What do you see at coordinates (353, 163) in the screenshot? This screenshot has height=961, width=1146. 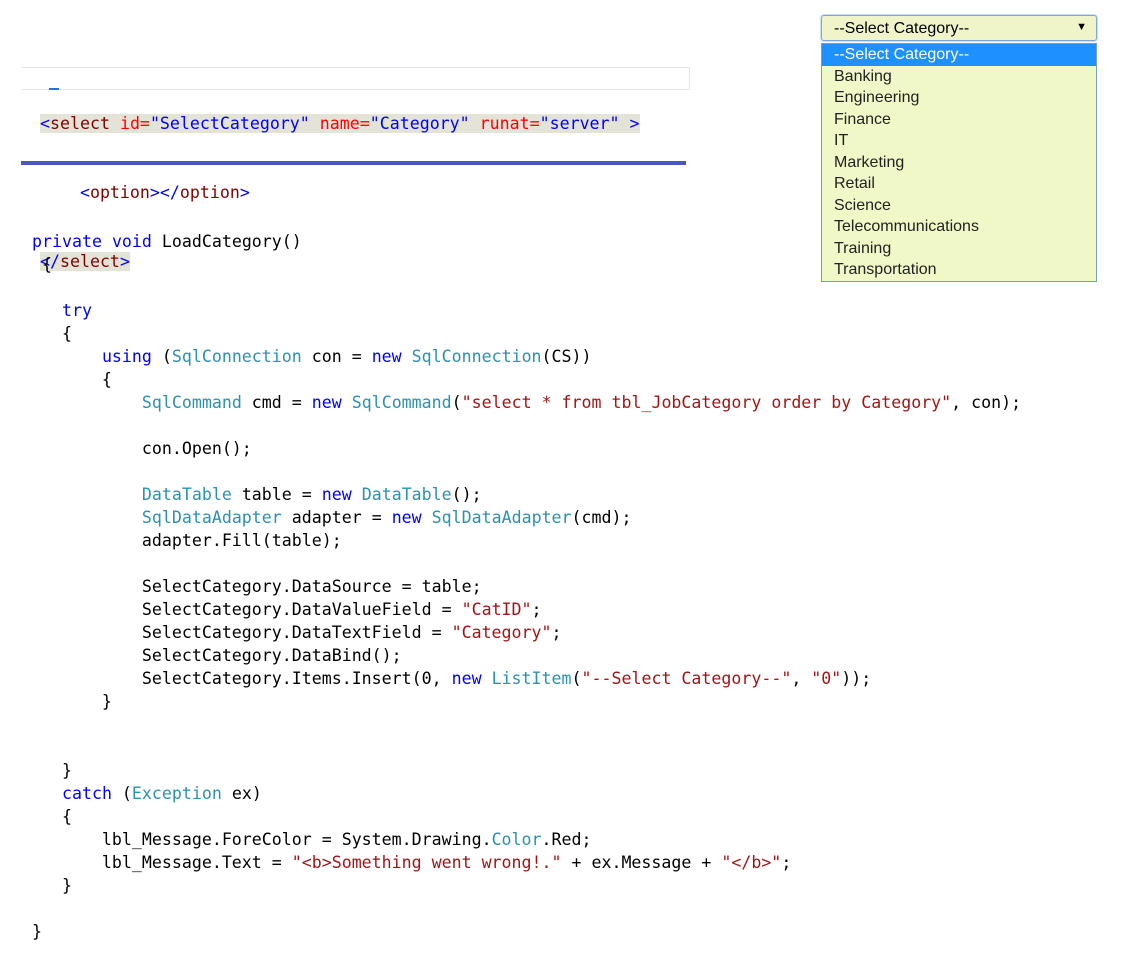 I see `section-divider` at bounding box center [353, 163].